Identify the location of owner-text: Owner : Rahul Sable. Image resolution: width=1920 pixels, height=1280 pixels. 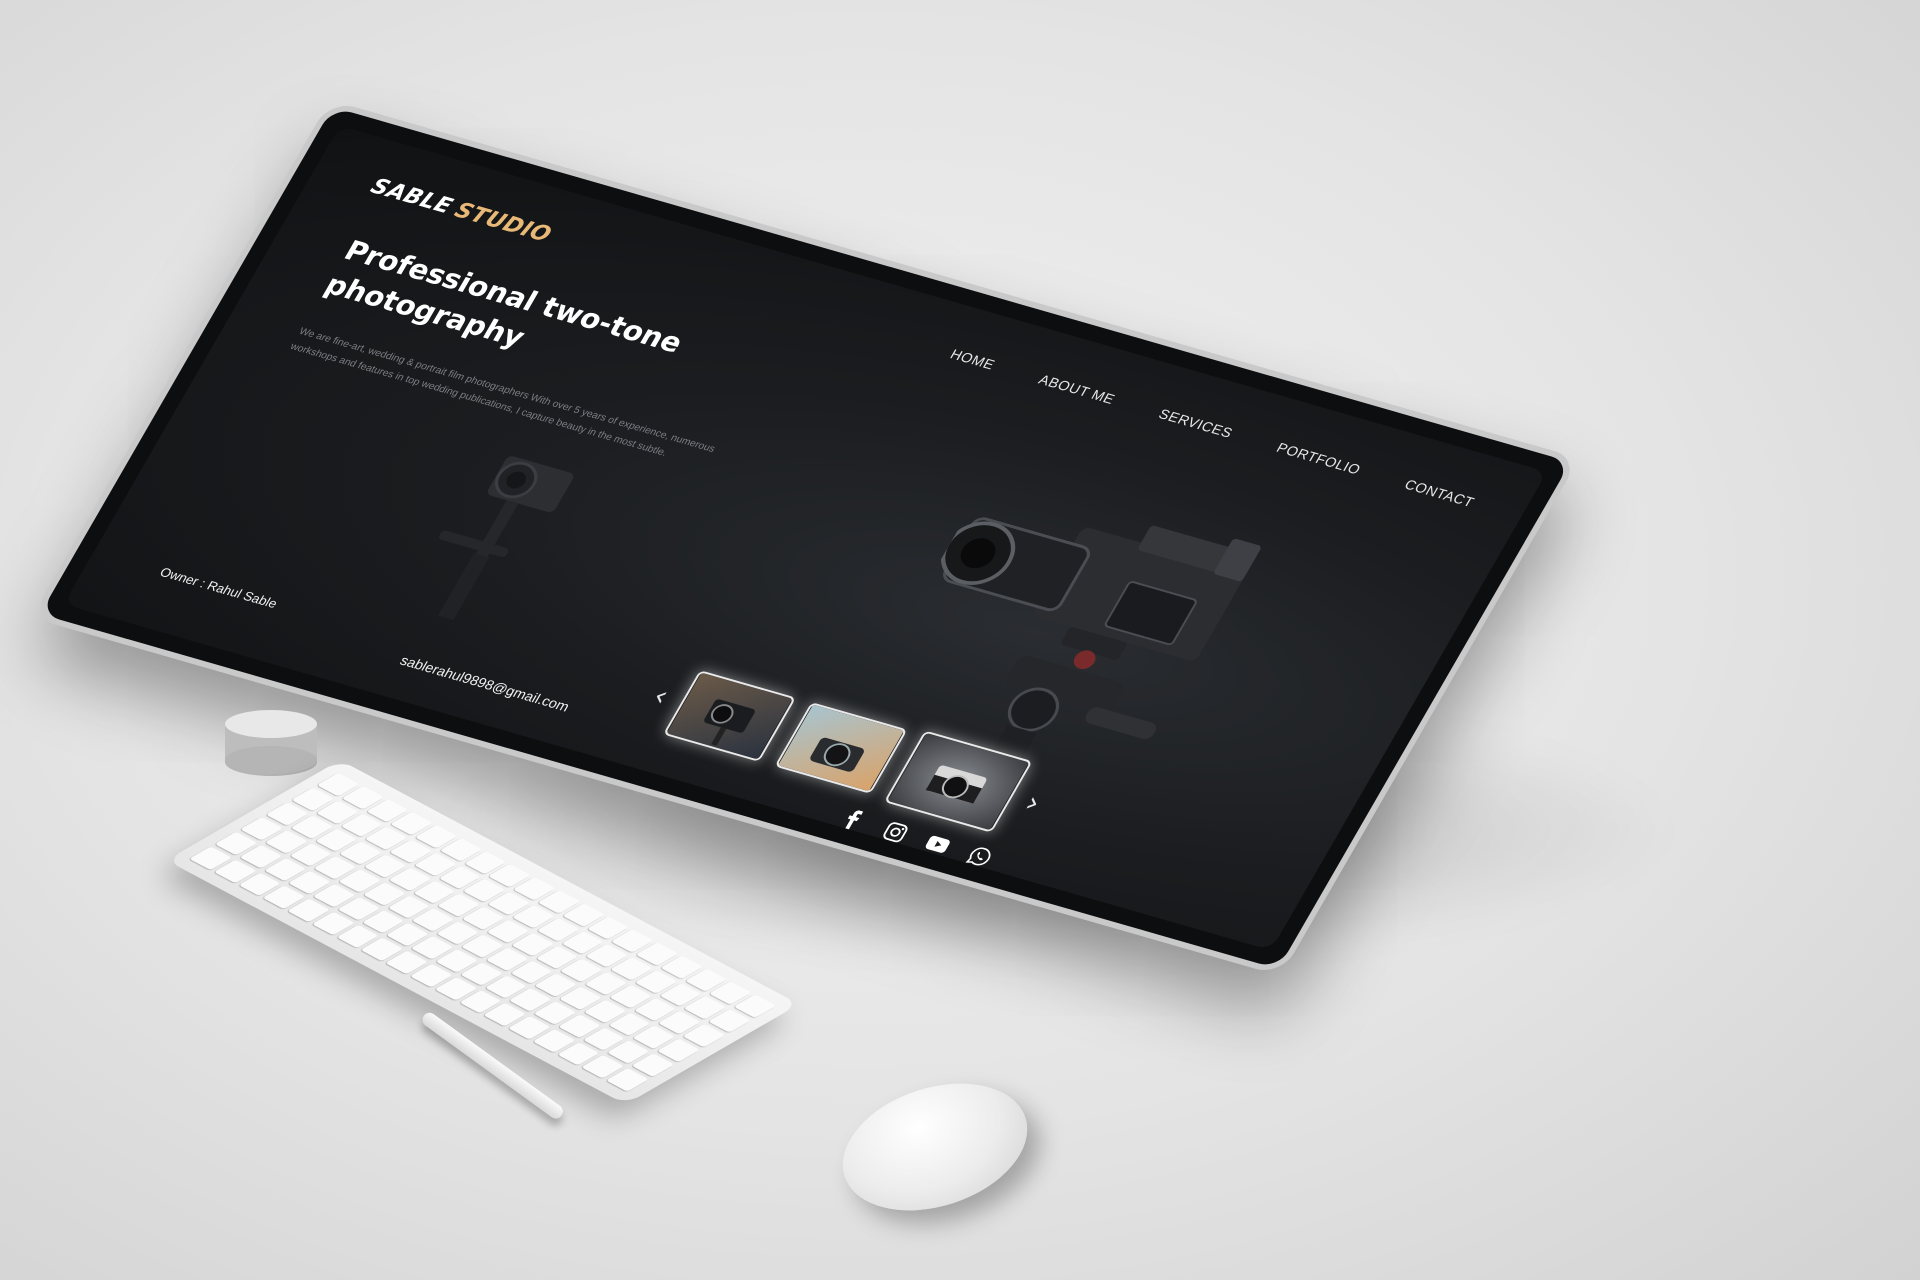
(219, 587).